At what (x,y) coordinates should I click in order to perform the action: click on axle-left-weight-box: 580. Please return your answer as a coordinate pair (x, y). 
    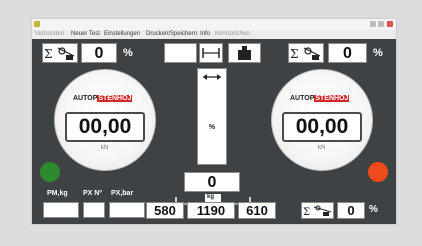
    Looking at the image, I should click on (165, 210).